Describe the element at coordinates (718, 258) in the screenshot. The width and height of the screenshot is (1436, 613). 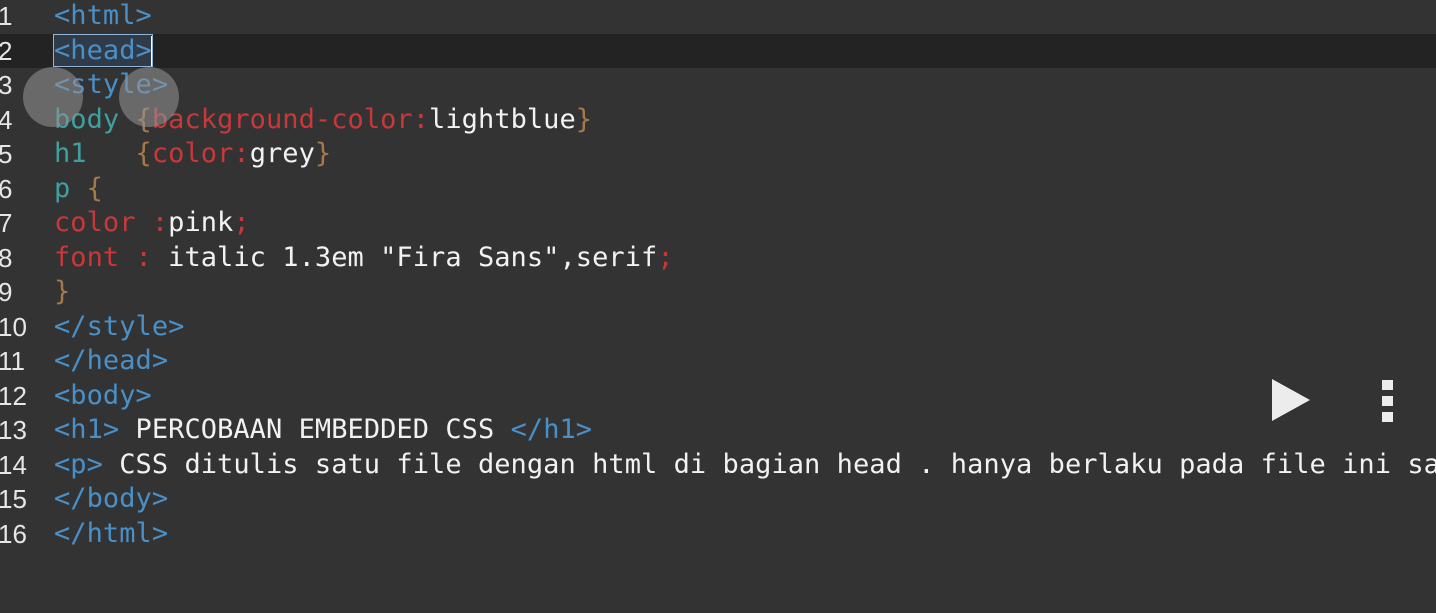
I see `code-line: 8 font : italic 1.3em "Fira Sans",serif;` at that location.